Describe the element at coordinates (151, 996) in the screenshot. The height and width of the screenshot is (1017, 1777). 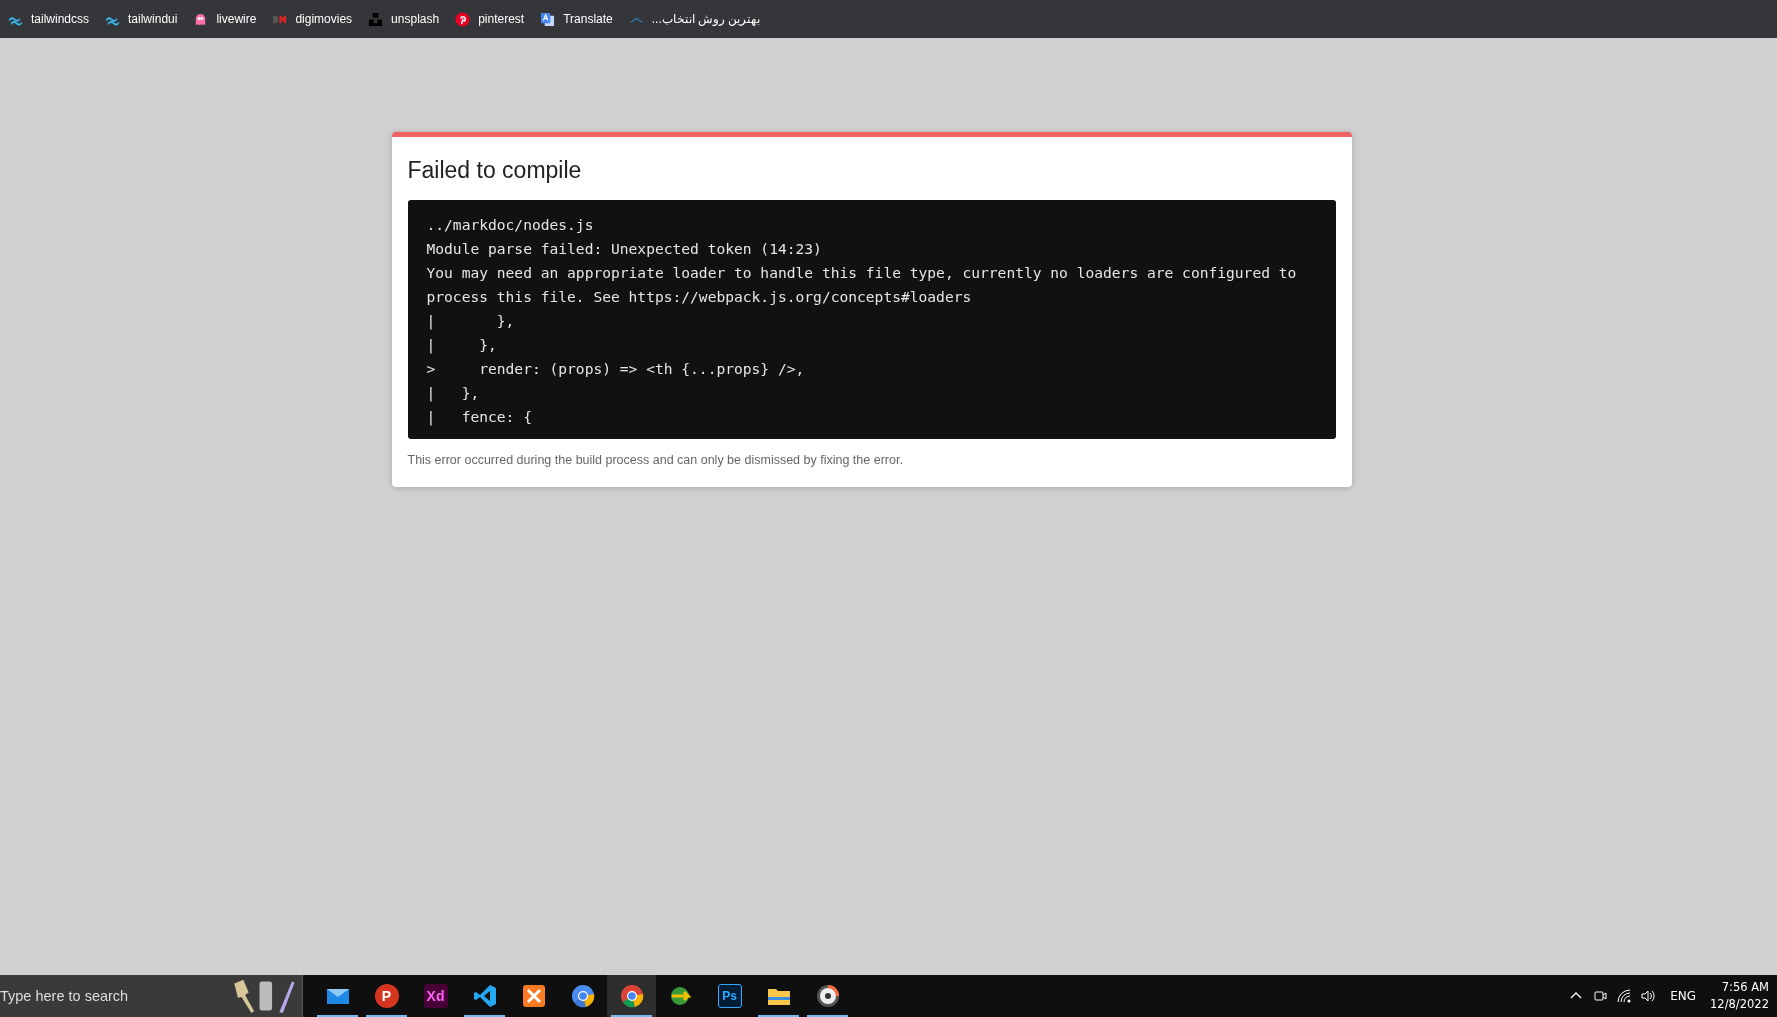
I see `search-field: Type here to search` at that location.